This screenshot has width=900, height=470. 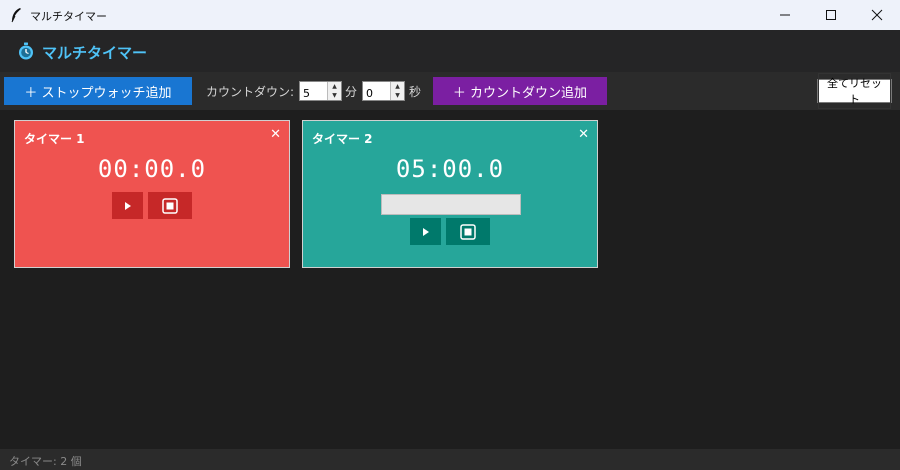 I want to click on minutes-spinbox: ▲ ▼, so click(x=320, y=92).